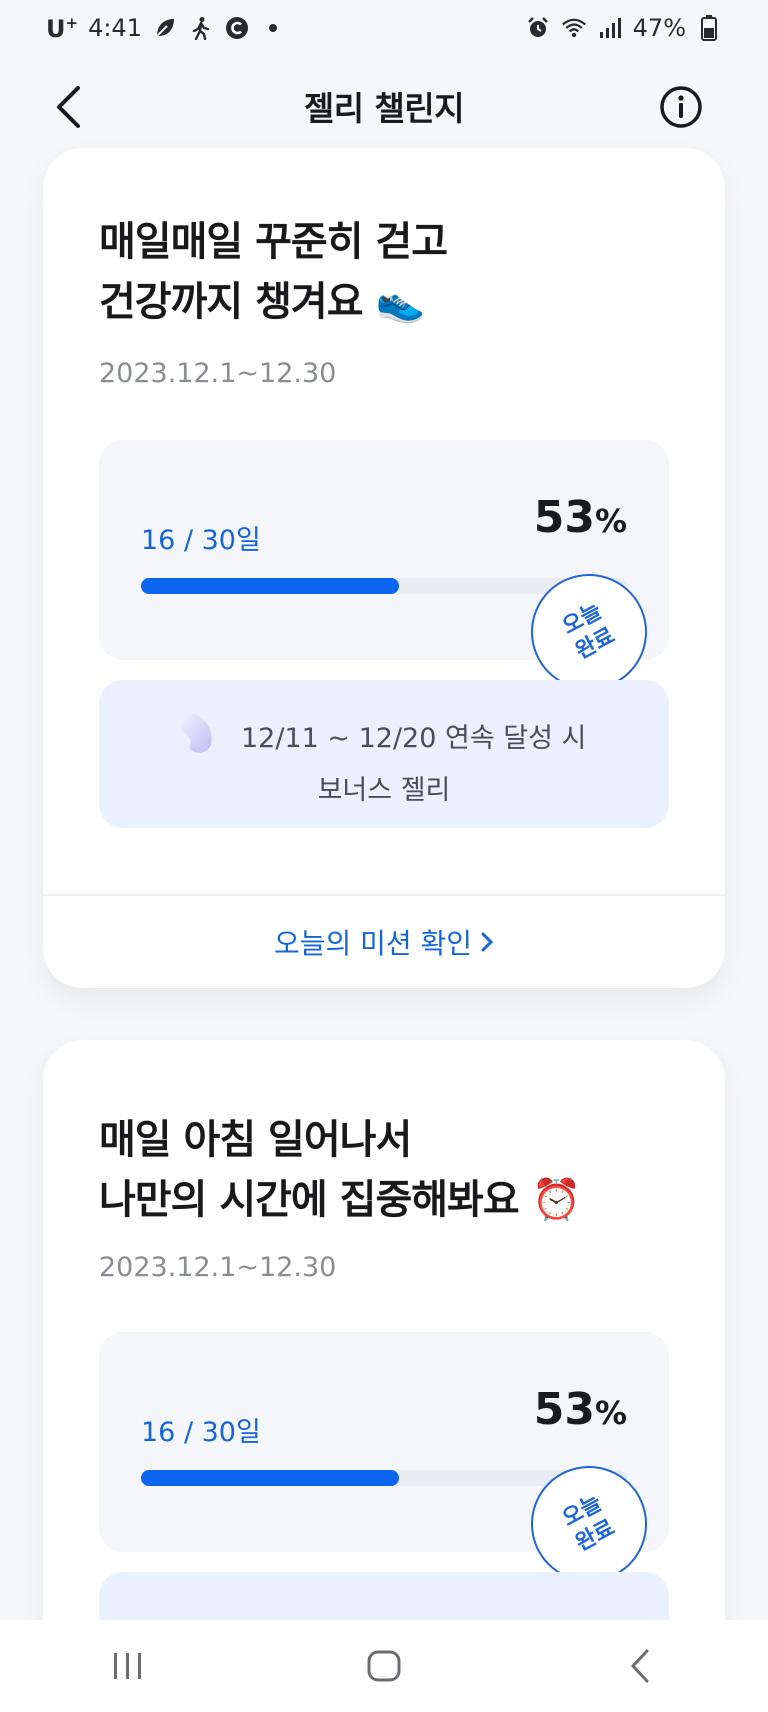 This screenshot has width=768, height=1712. Describe the element at coordinates (414, 738) in the screenshot. I see `bonus-condition: 12/11 ~ 12/20 연속 달성 시` at that location.